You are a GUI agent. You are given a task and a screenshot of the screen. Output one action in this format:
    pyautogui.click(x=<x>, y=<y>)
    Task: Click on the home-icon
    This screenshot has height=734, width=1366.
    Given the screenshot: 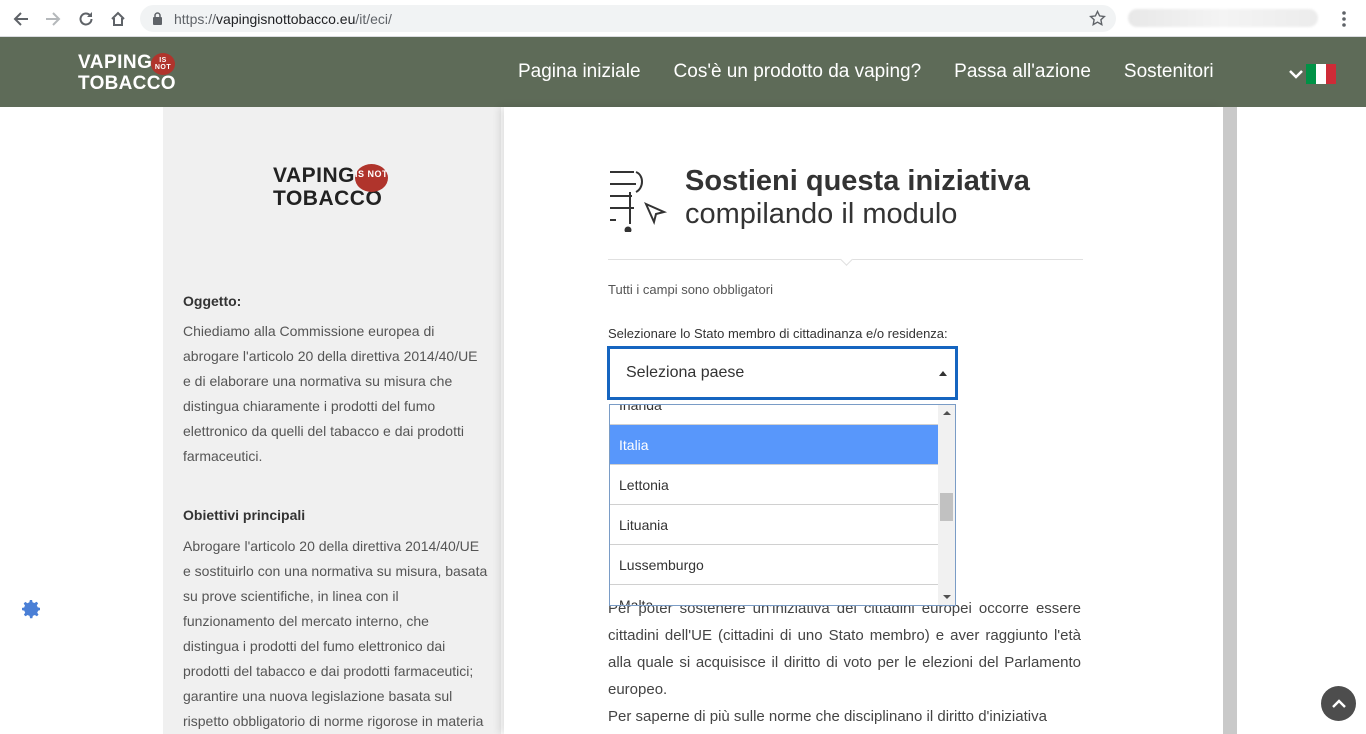 What is the action you would take?
    pyautogui.click(x=118, y=19)
    